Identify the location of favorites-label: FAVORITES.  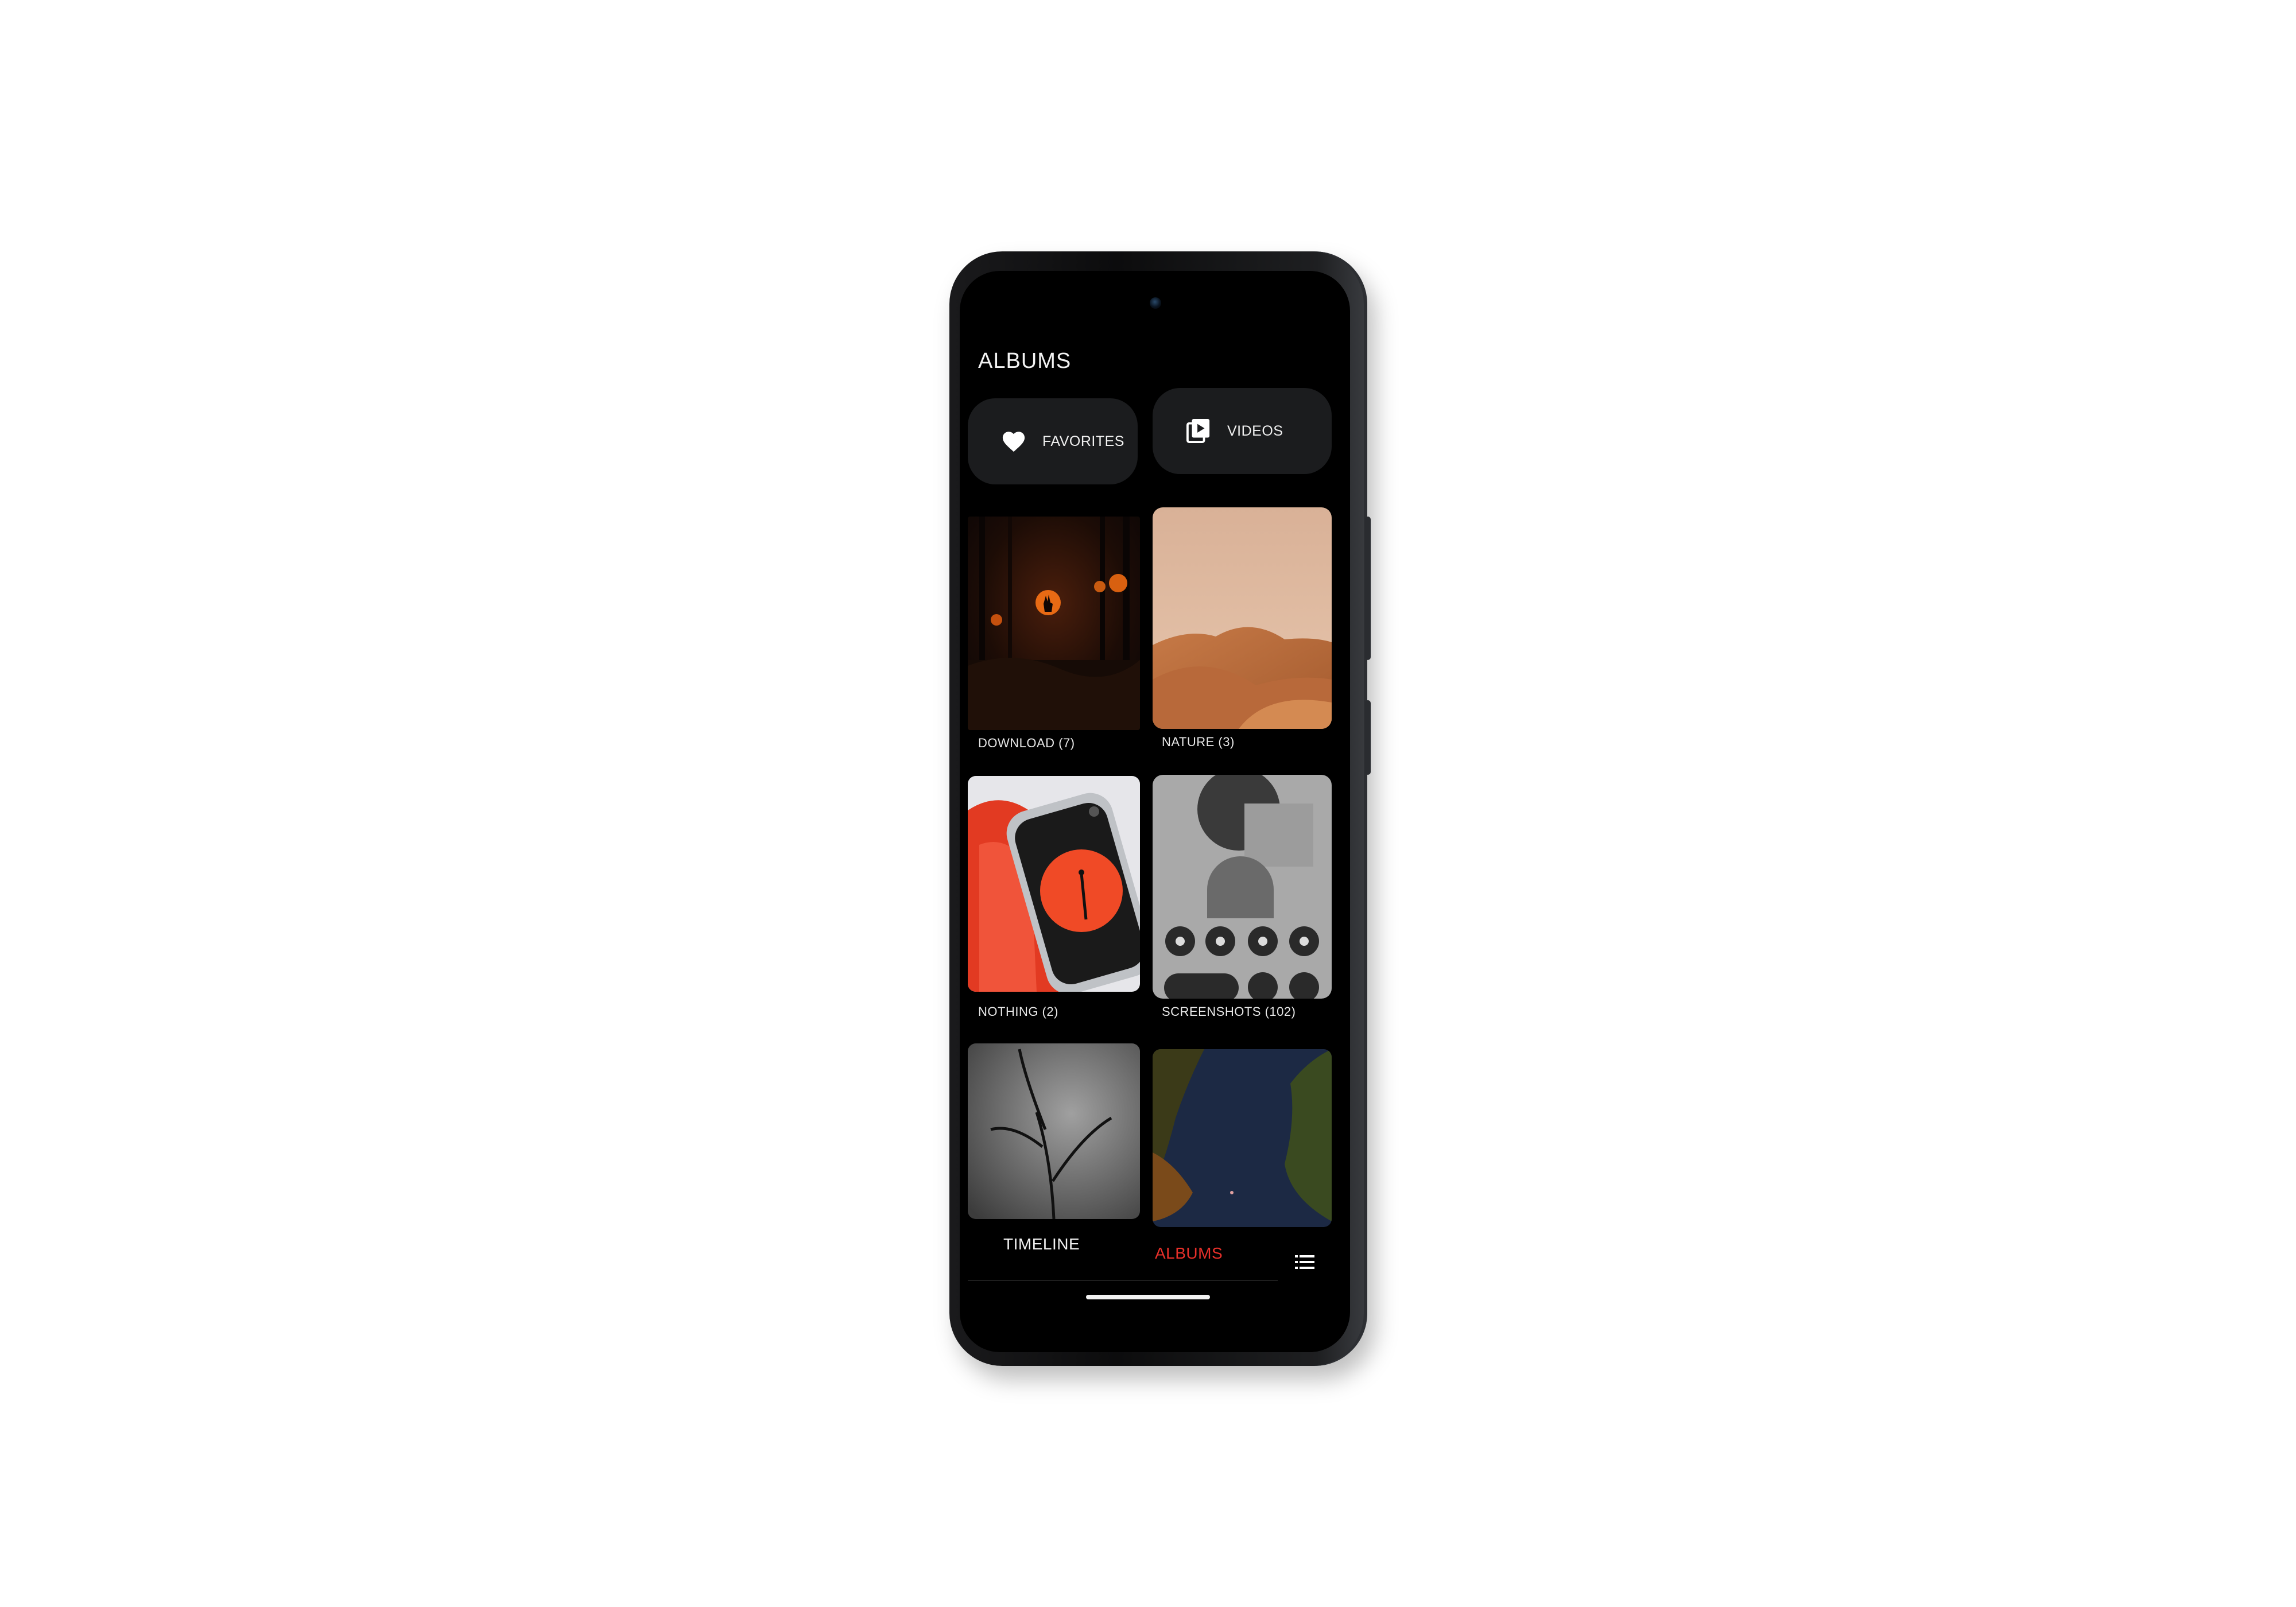
(1083, 441).